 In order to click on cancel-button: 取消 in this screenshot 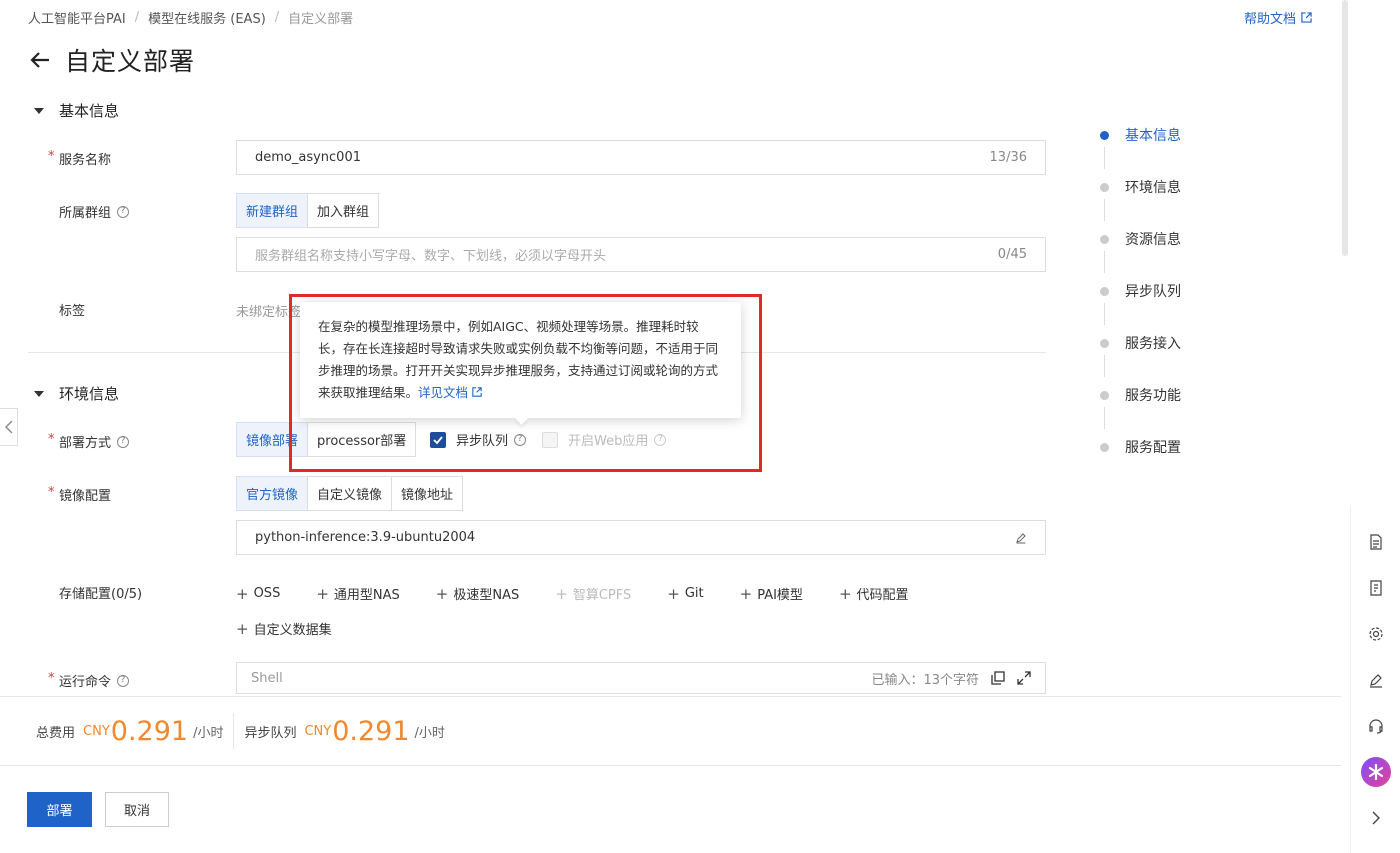, I will do `click(137, 809)`.